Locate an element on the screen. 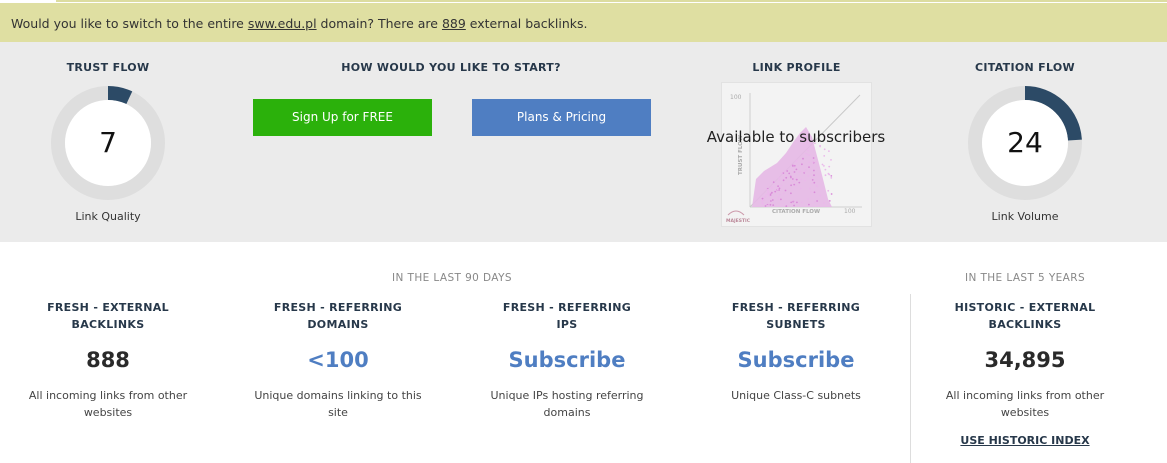 This screenshot has height=463, width=1167. start-title: HOW WOULD YOU LIKE TO START? is located at coordinates (451, 67).